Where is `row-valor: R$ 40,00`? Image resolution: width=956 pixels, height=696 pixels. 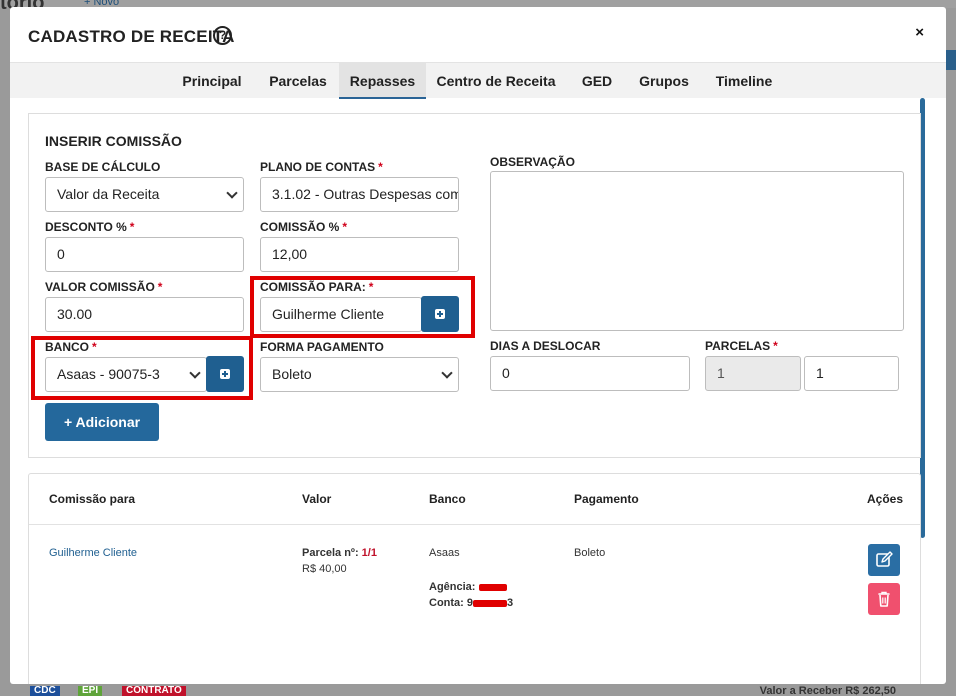 row-valor: R$ 40,00 is located at coordinates (324, 569).